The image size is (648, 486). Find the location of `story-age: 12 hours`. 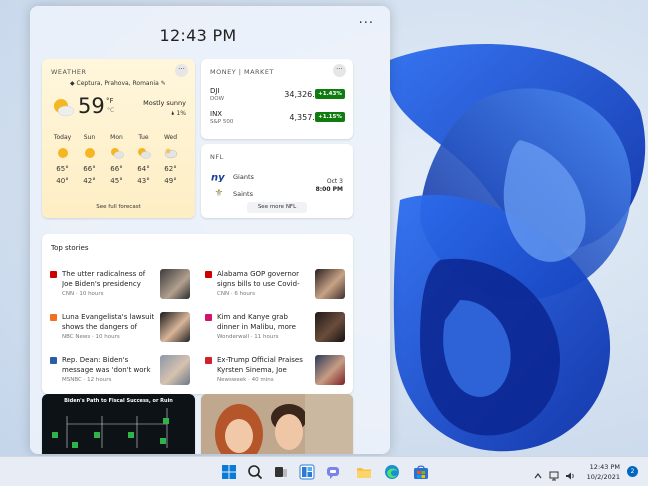

story-age: 12 hours is located at coordinates (99, 380).